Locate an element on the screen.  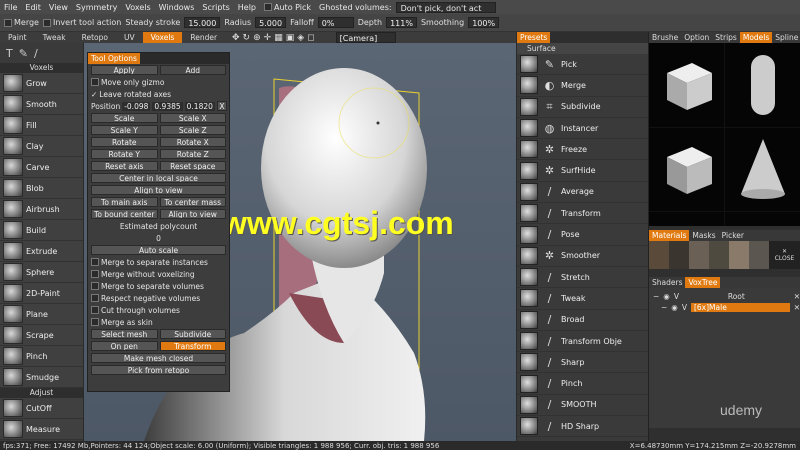
preset-sharp: ∕ Sharp is located at coordinates (582, 363).